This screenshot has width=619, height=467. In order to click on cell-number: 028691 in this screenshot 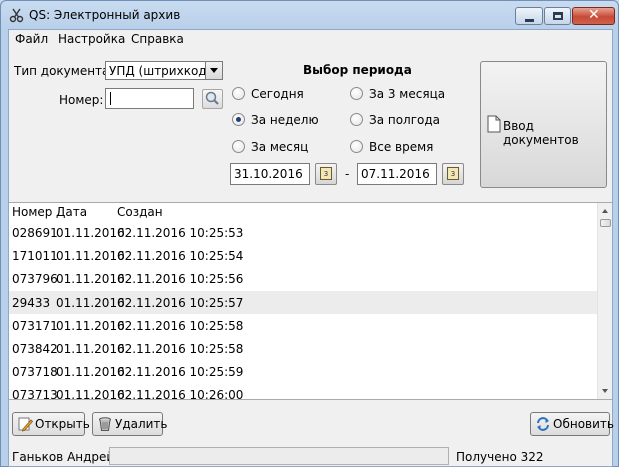, I will do `click(35, 233)`.